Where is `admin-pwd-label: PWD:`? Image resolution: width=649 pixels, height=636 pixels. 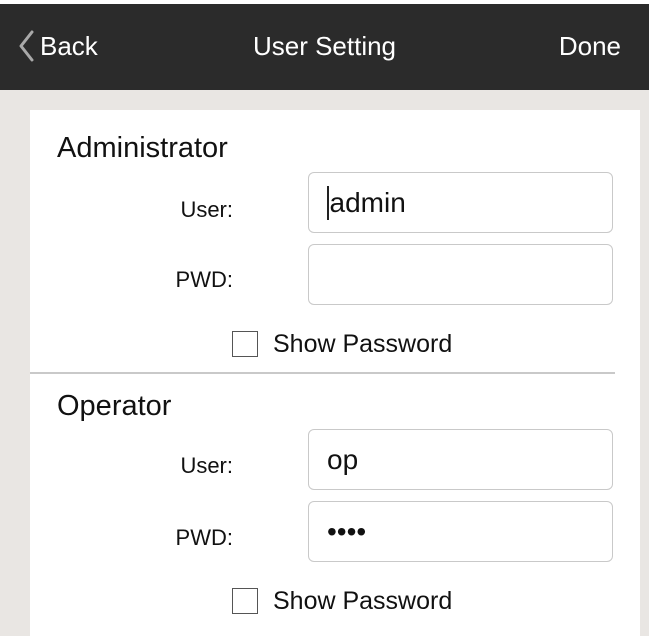
admin-pwd-label: PWD: is located at coordinates (204, 279).